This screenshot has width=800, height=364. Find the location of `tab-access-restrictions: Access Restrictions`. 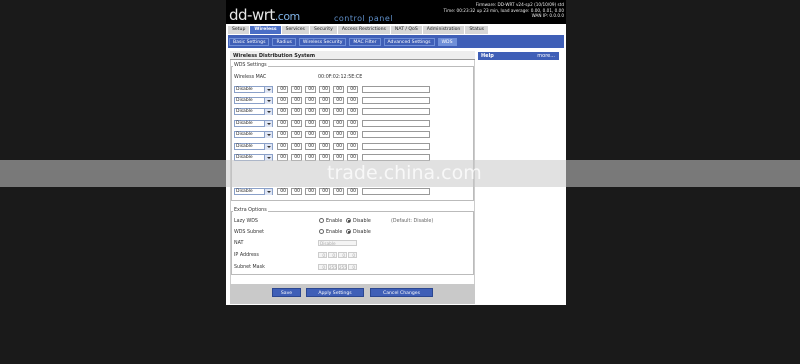

tab-access-restrictions: Access Restrictions is located at coordinates (363, 30).